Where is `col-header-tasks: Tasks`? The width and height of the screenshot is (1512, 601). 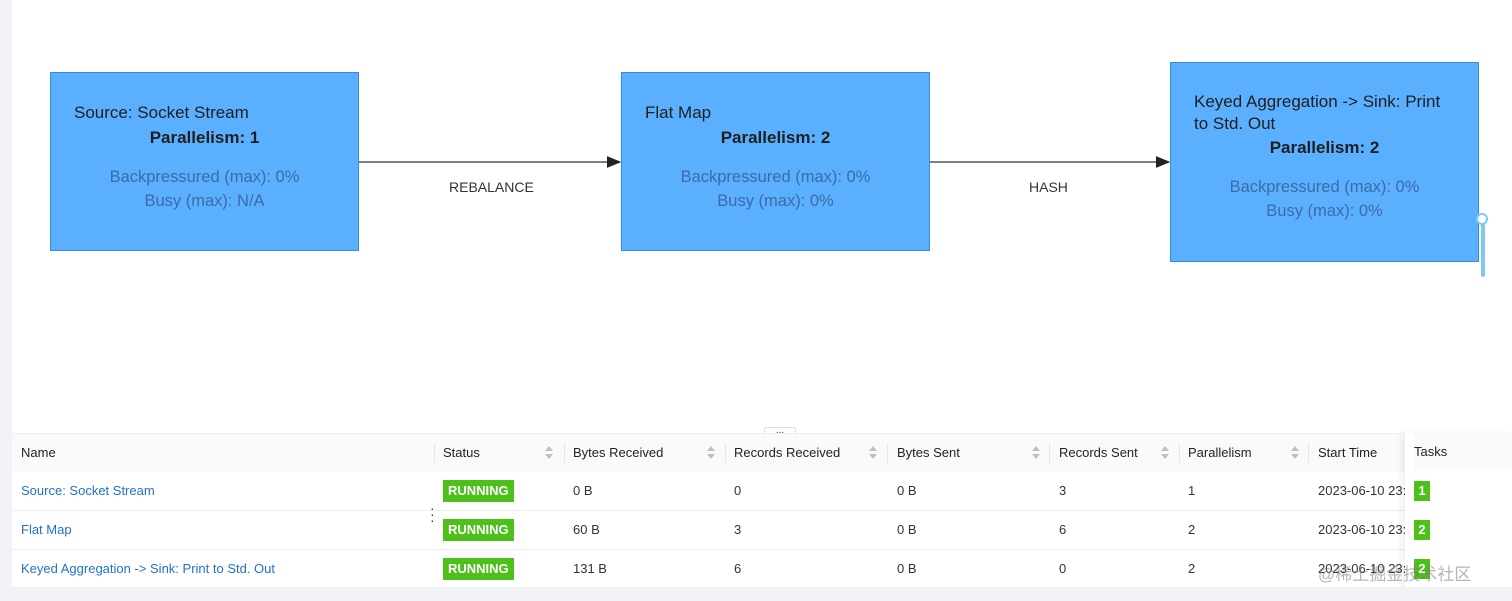
col-header-tasks: Tasks is located at coordinates (1463, 452).